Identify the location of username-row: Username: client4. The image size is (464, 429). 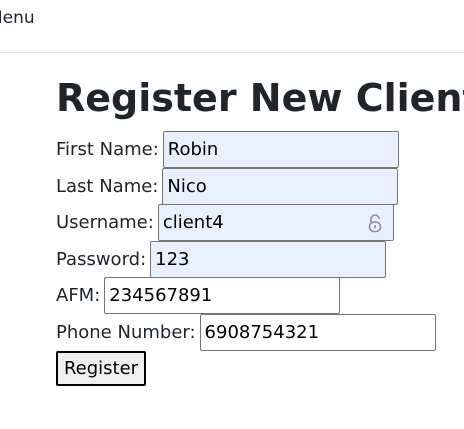
(225, 222).